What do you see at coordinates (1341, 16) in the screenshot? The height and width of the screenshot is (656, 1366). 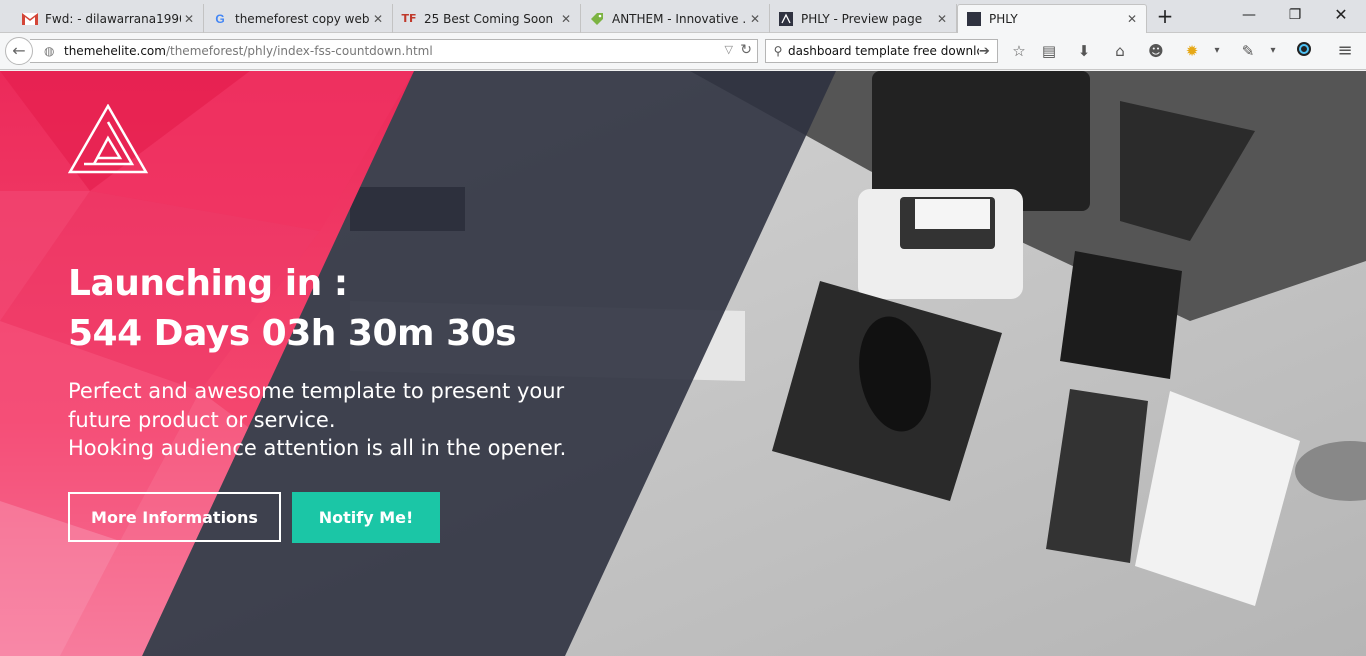 I see `close-window-icon: ✕` at bounding box center [1341, 16].